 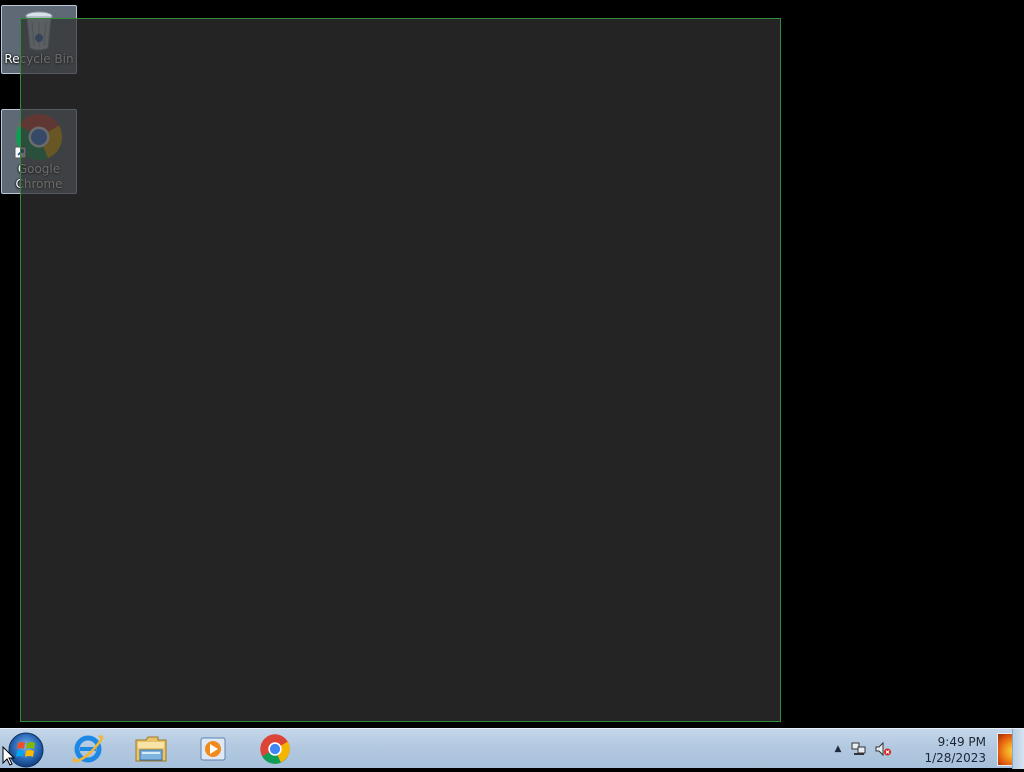 I want to click on windows-media-player-icon, so click(x=213, y=749).